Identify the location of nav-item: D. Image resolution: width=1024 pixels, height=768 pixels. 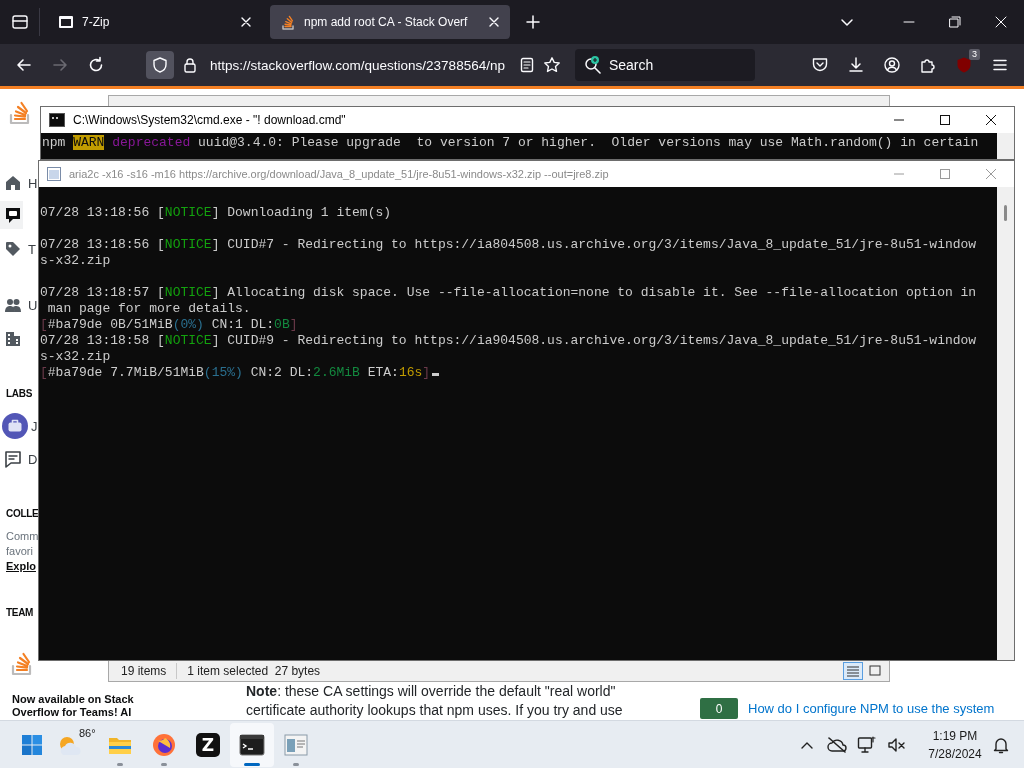
(19, 459).